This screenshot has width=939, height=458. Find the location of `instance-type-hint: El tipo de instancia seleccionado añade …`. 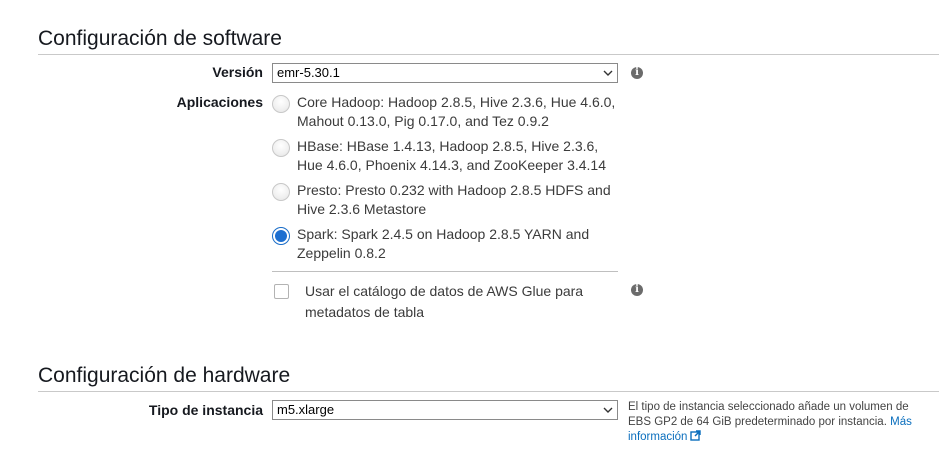

instance-type-hint: El tipo de instancia seleccionado añade … is located at coordinates (778, 422).